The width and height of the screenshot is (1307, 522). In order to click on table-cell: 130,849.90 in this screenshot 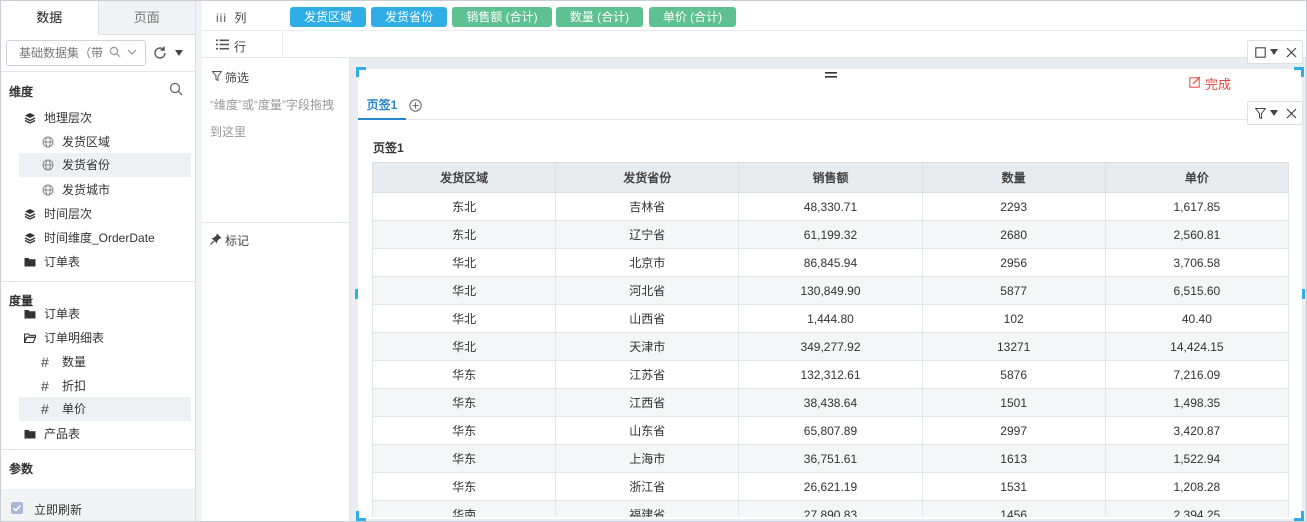, I will do `click(830, 290)`.